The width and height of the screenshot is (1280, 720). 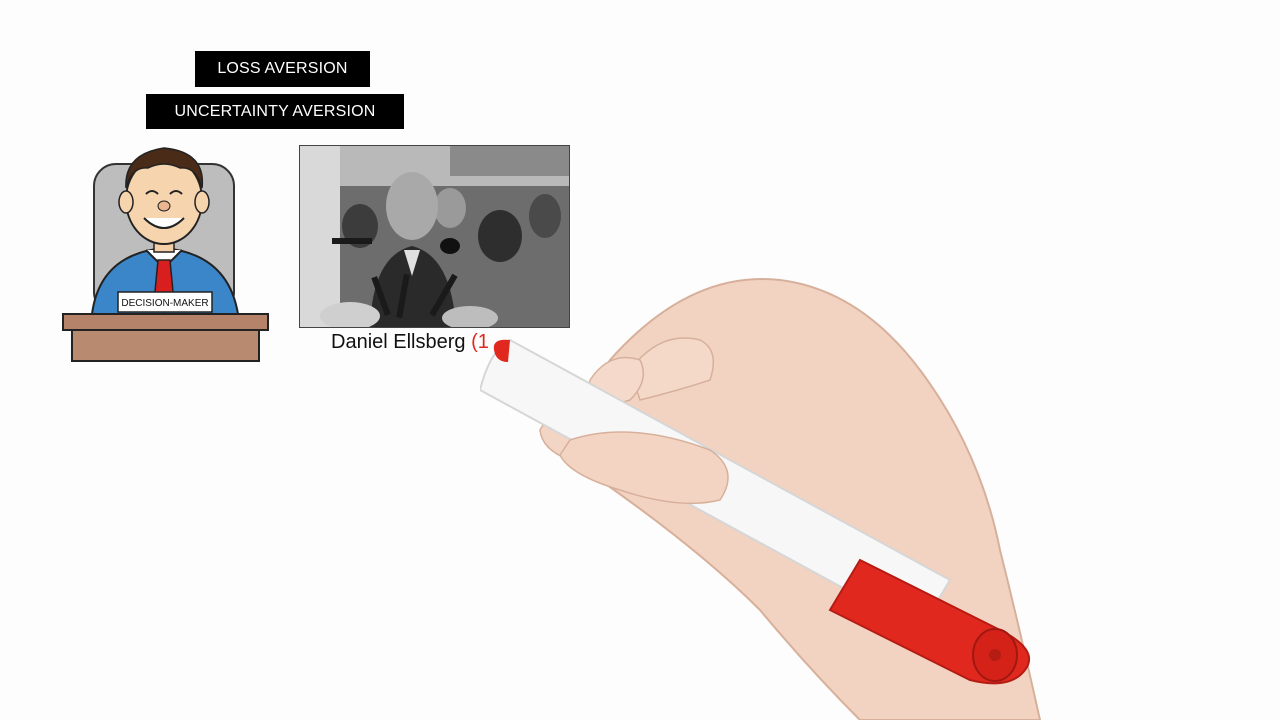 I want to click on photo-caption: Daniel Ellsberg (1, so click(x=410, y=342).